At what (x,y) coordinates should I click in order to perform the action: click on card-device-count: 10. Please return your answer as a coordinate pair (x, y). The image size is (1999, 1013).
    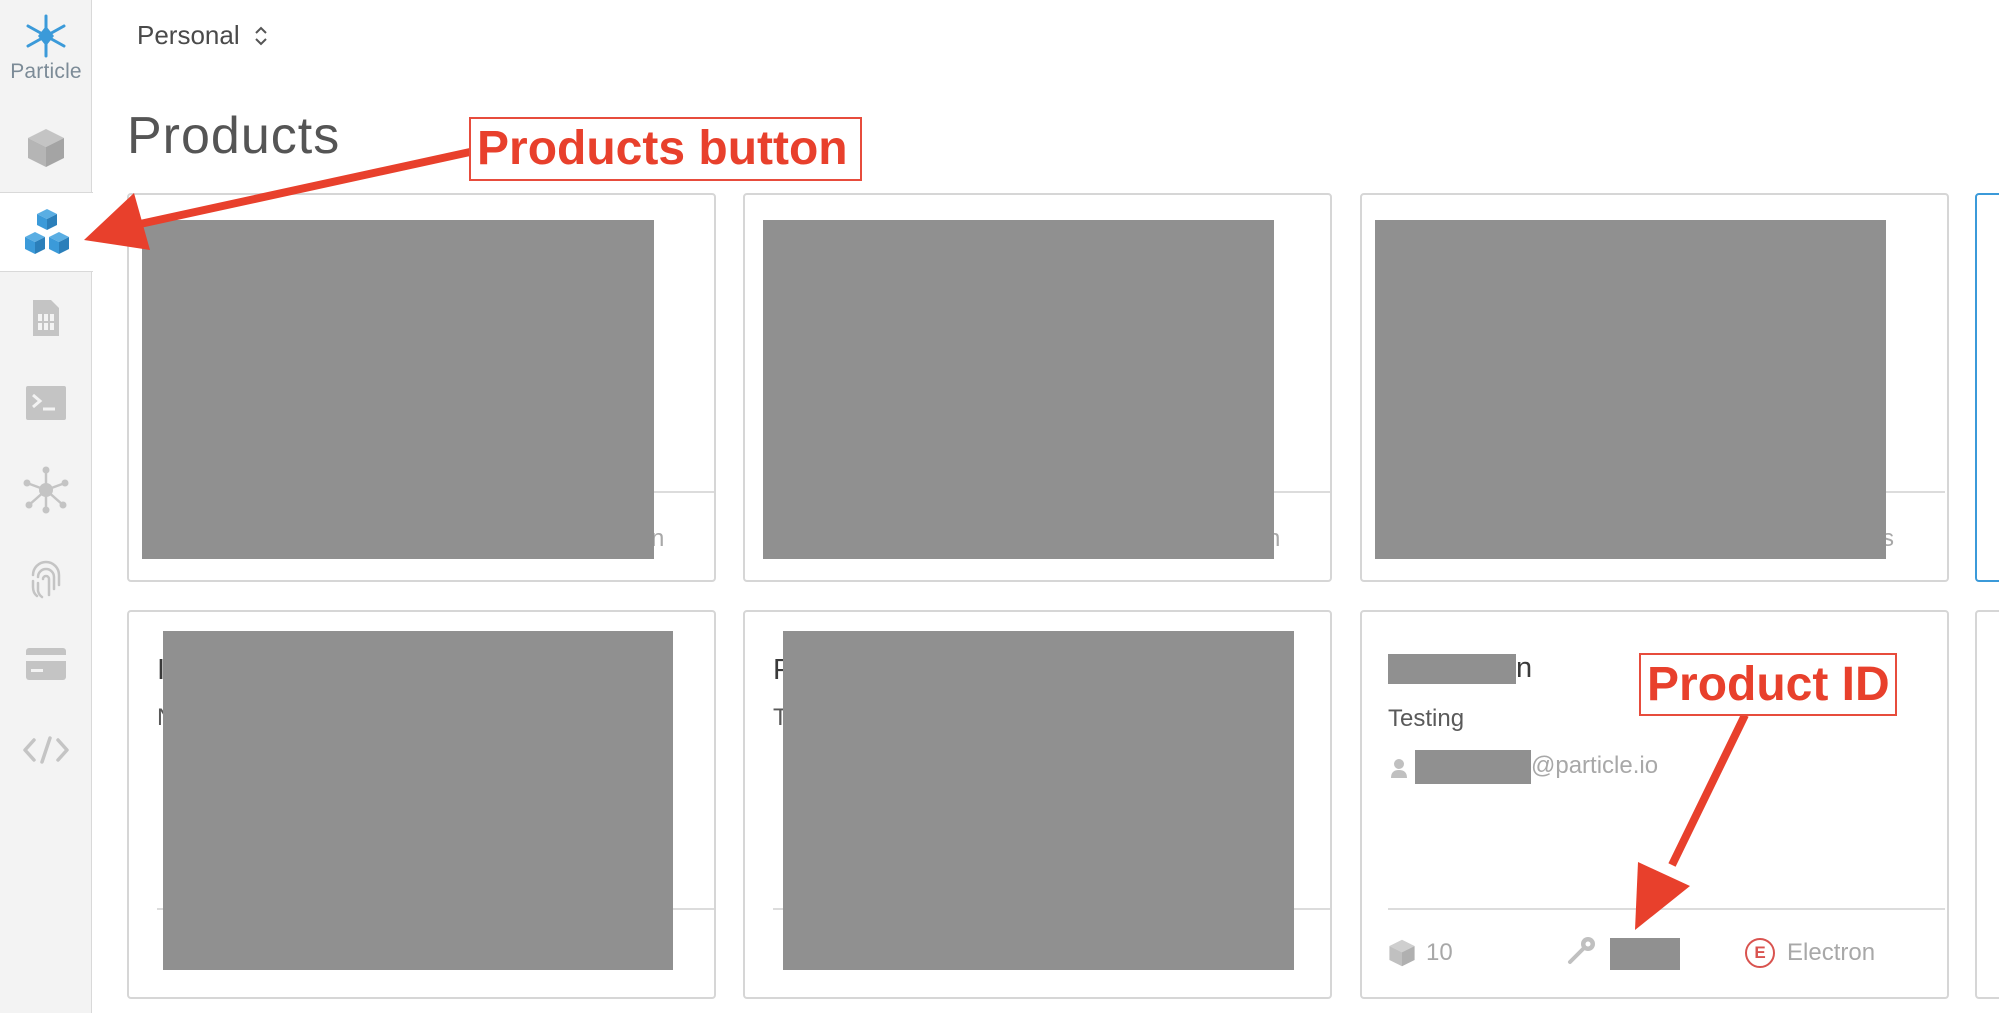
    Looking at the image, I should click on (1420, 953).